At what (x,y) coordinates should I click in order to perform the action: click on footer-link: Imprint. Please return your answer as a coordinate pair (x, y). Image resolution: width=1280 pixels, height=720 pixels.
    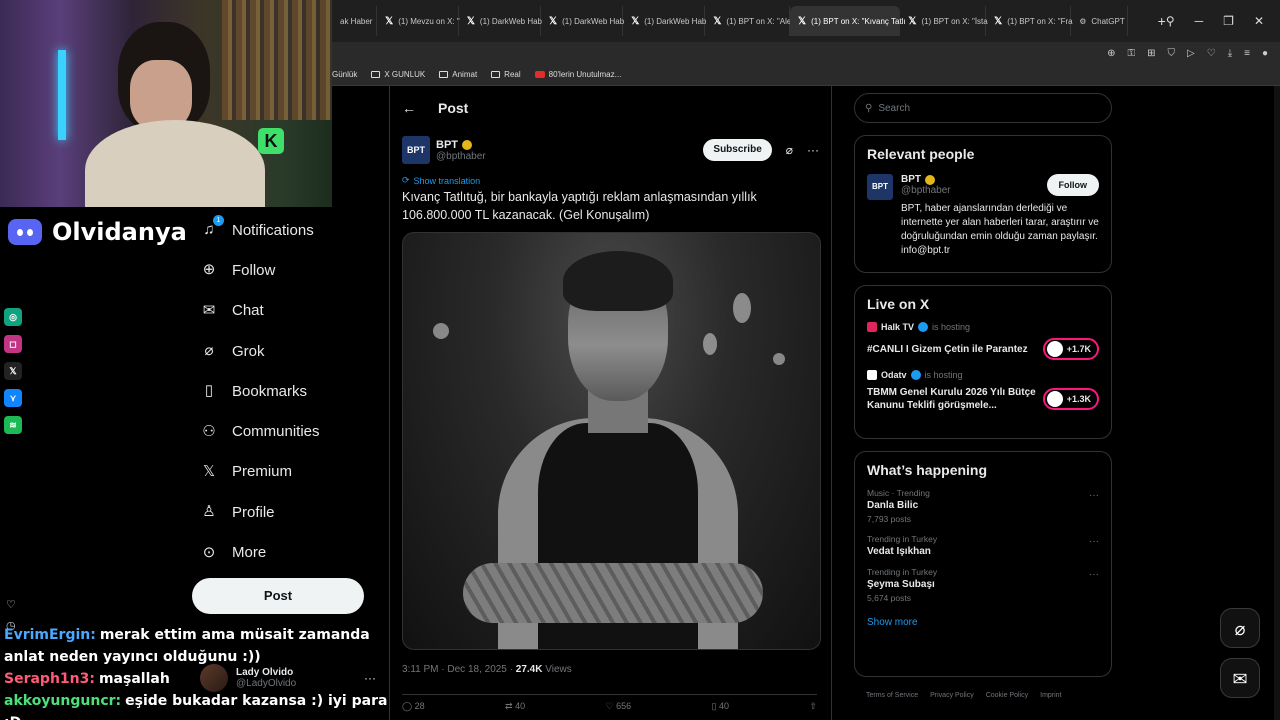
    Looking at the image, I should click on (1050, 695).